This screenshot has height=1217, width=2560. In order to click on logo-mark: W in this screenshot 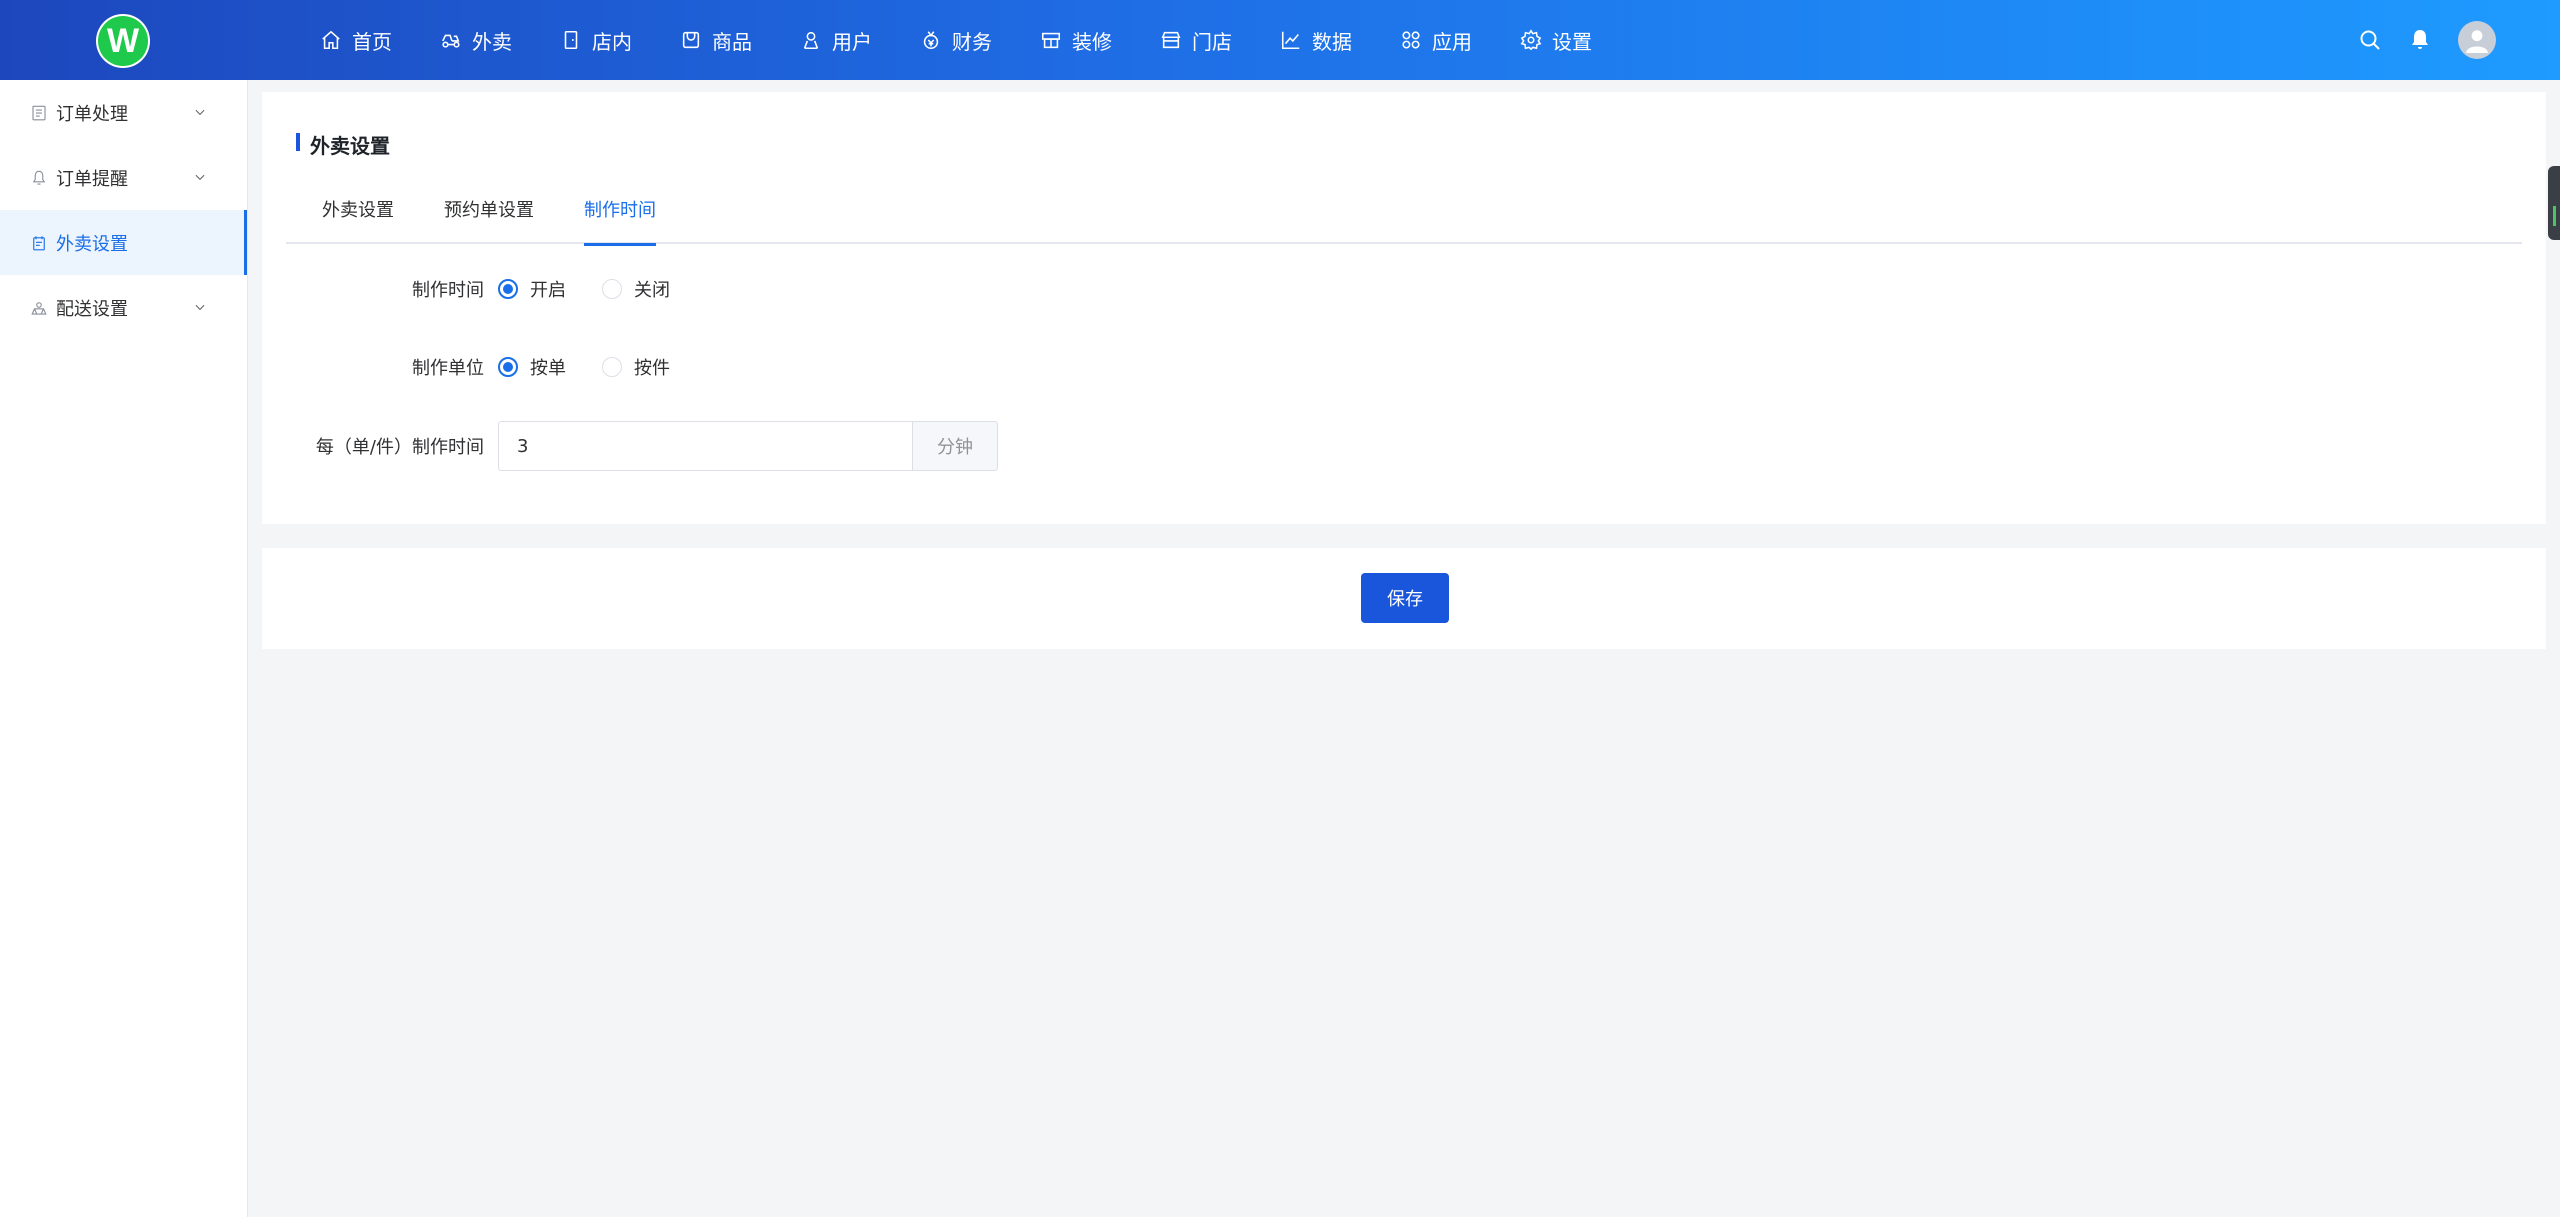, I will do `click(123, 41)`.